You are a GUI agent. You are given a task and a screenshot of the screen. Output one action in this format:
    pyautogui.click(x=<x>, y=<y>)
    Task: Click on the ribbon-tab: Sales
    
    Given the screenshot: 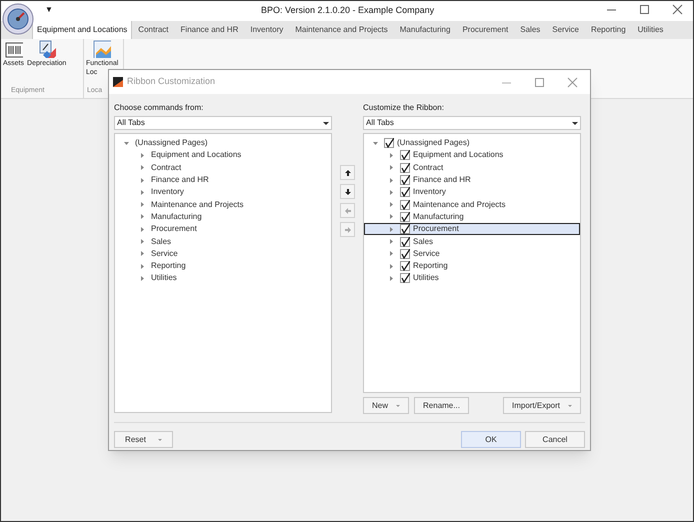 What is the action you would take?
    pyautogui.click(x=530, y=30)
    